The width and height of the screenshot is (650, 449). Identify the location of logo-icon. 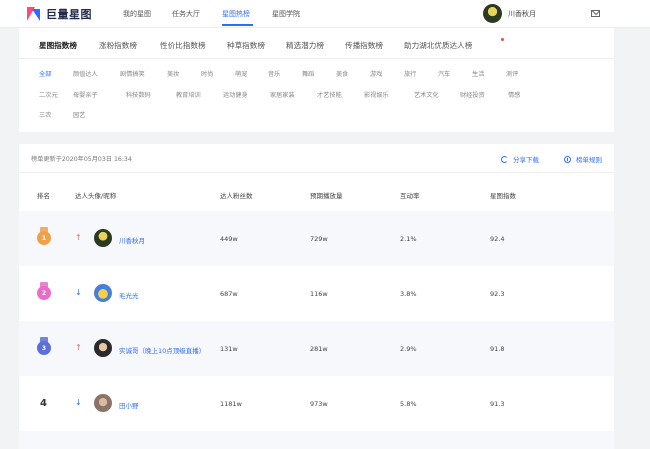
(35, 14).